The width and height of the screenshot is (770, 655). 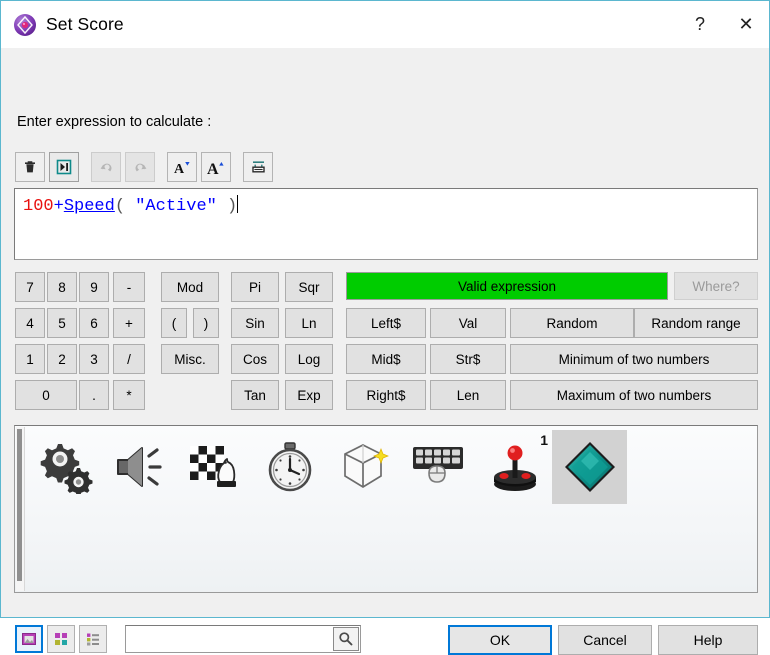 What do you see at coordinates (19, 505) in the screenshot?
I see `strip-scrollbar-thumb` at bounding box center [19, 505].